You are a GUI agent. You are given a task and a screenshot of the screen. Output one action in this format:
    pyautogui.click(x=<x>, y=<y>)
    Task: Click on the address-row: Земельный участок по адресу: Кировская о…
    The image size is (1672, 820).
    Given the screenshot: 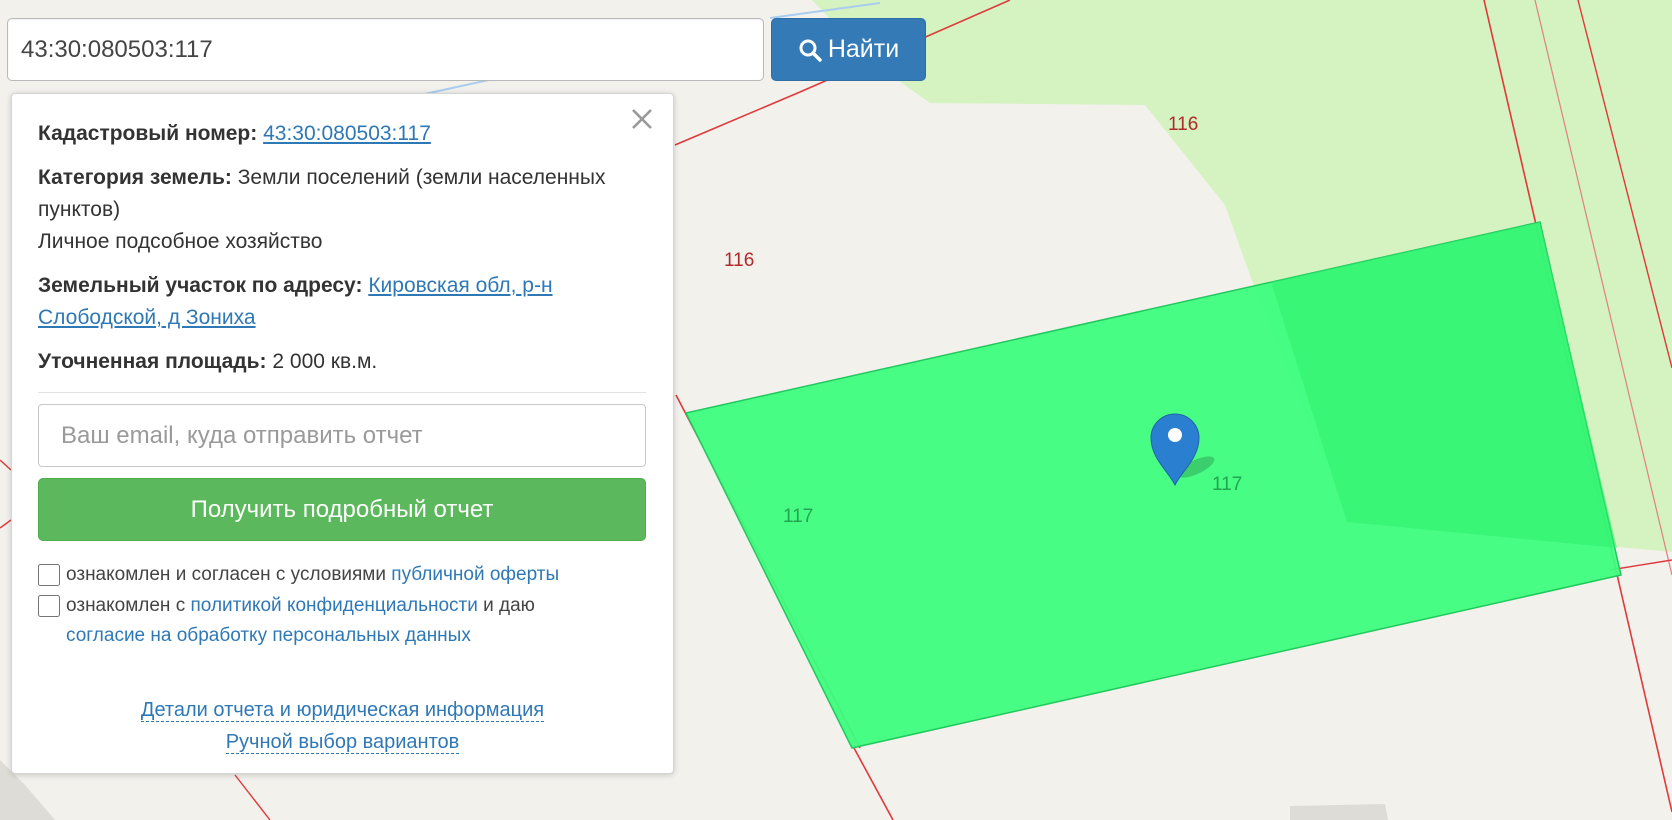 What is the action you would take?
    pyautogui.click(x=342, y=302)
    